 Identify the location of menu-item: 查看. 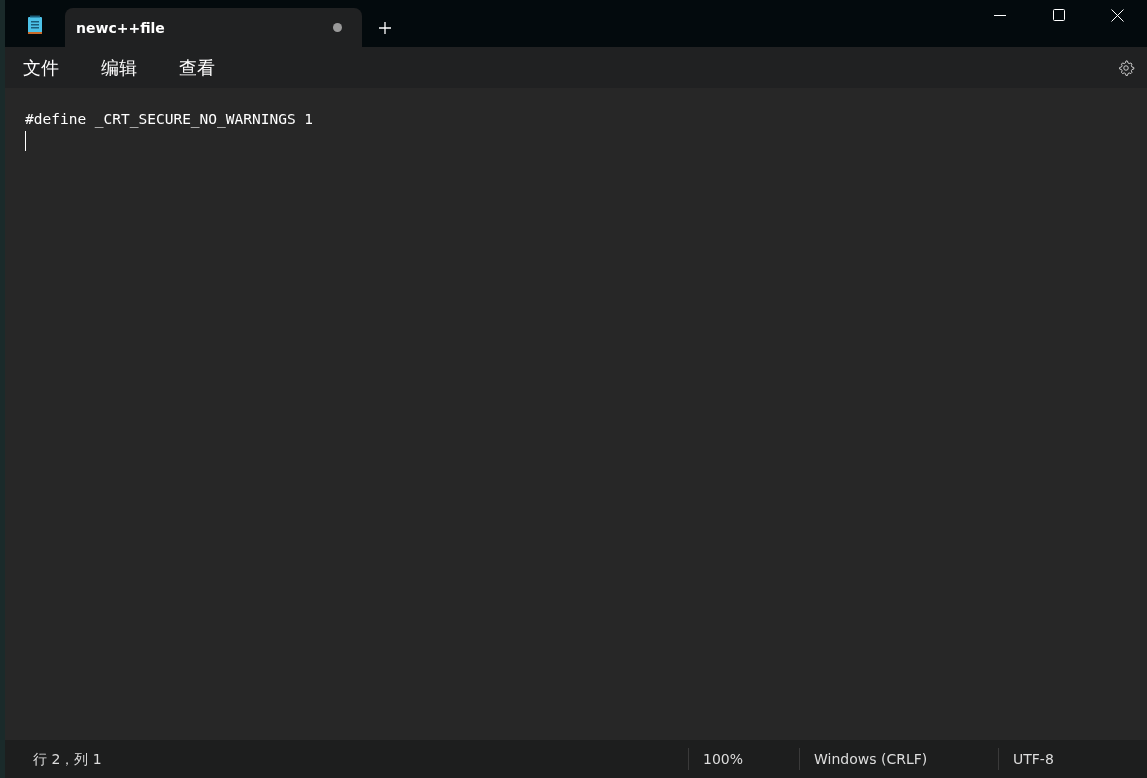
(197, 67).